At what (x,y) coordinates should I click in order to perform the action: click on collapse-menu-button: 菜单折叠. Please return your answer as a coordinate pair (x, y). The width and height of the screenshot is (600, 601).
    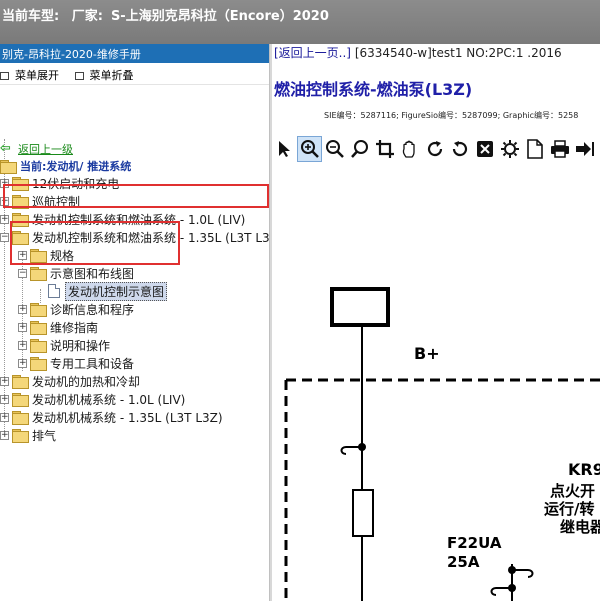
    Looking at the image, I should click on (104, 75).